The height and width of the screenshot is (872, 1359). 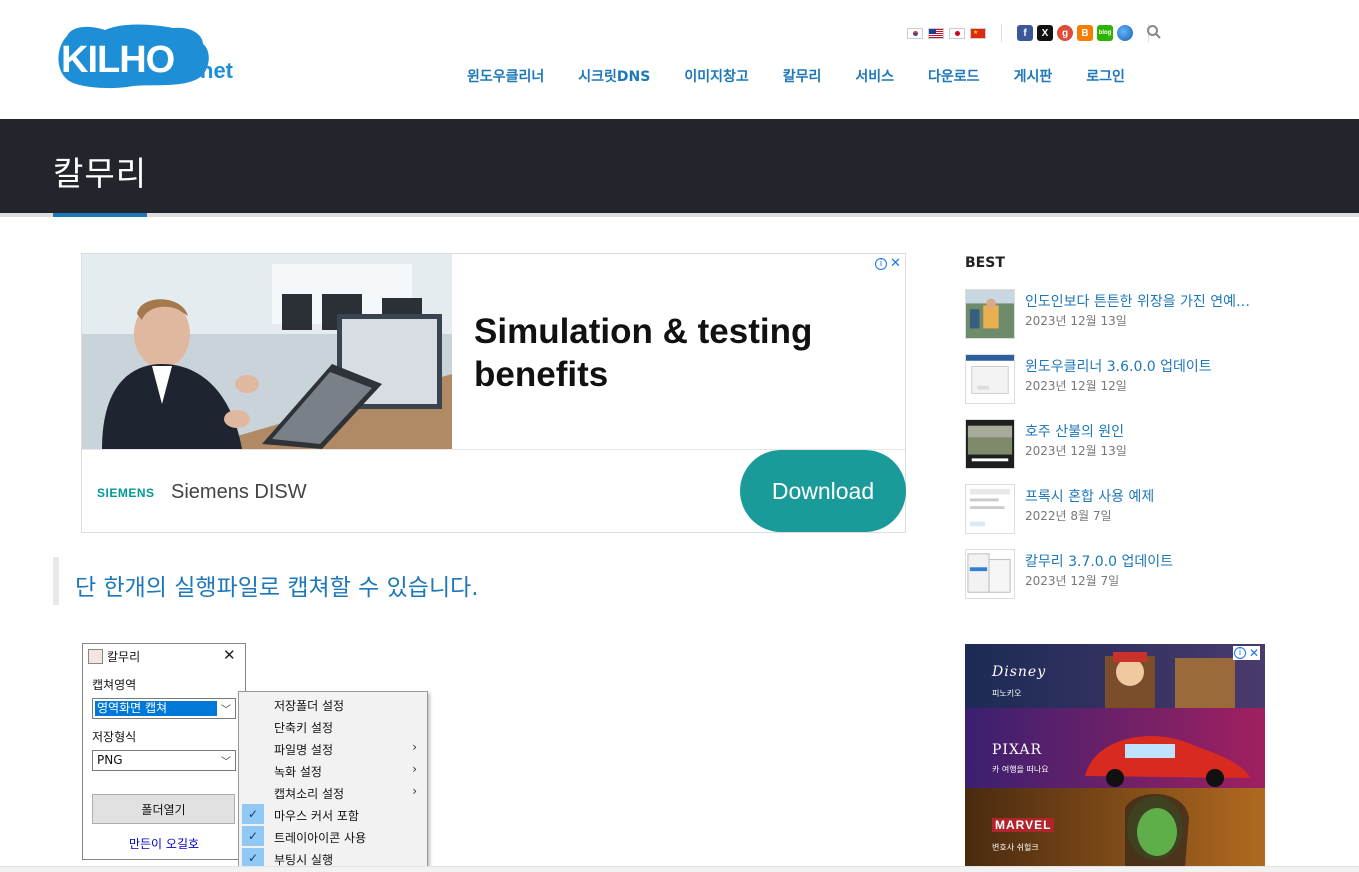 I want to click on ad-download-button: Download, so click(x=823, y=491).